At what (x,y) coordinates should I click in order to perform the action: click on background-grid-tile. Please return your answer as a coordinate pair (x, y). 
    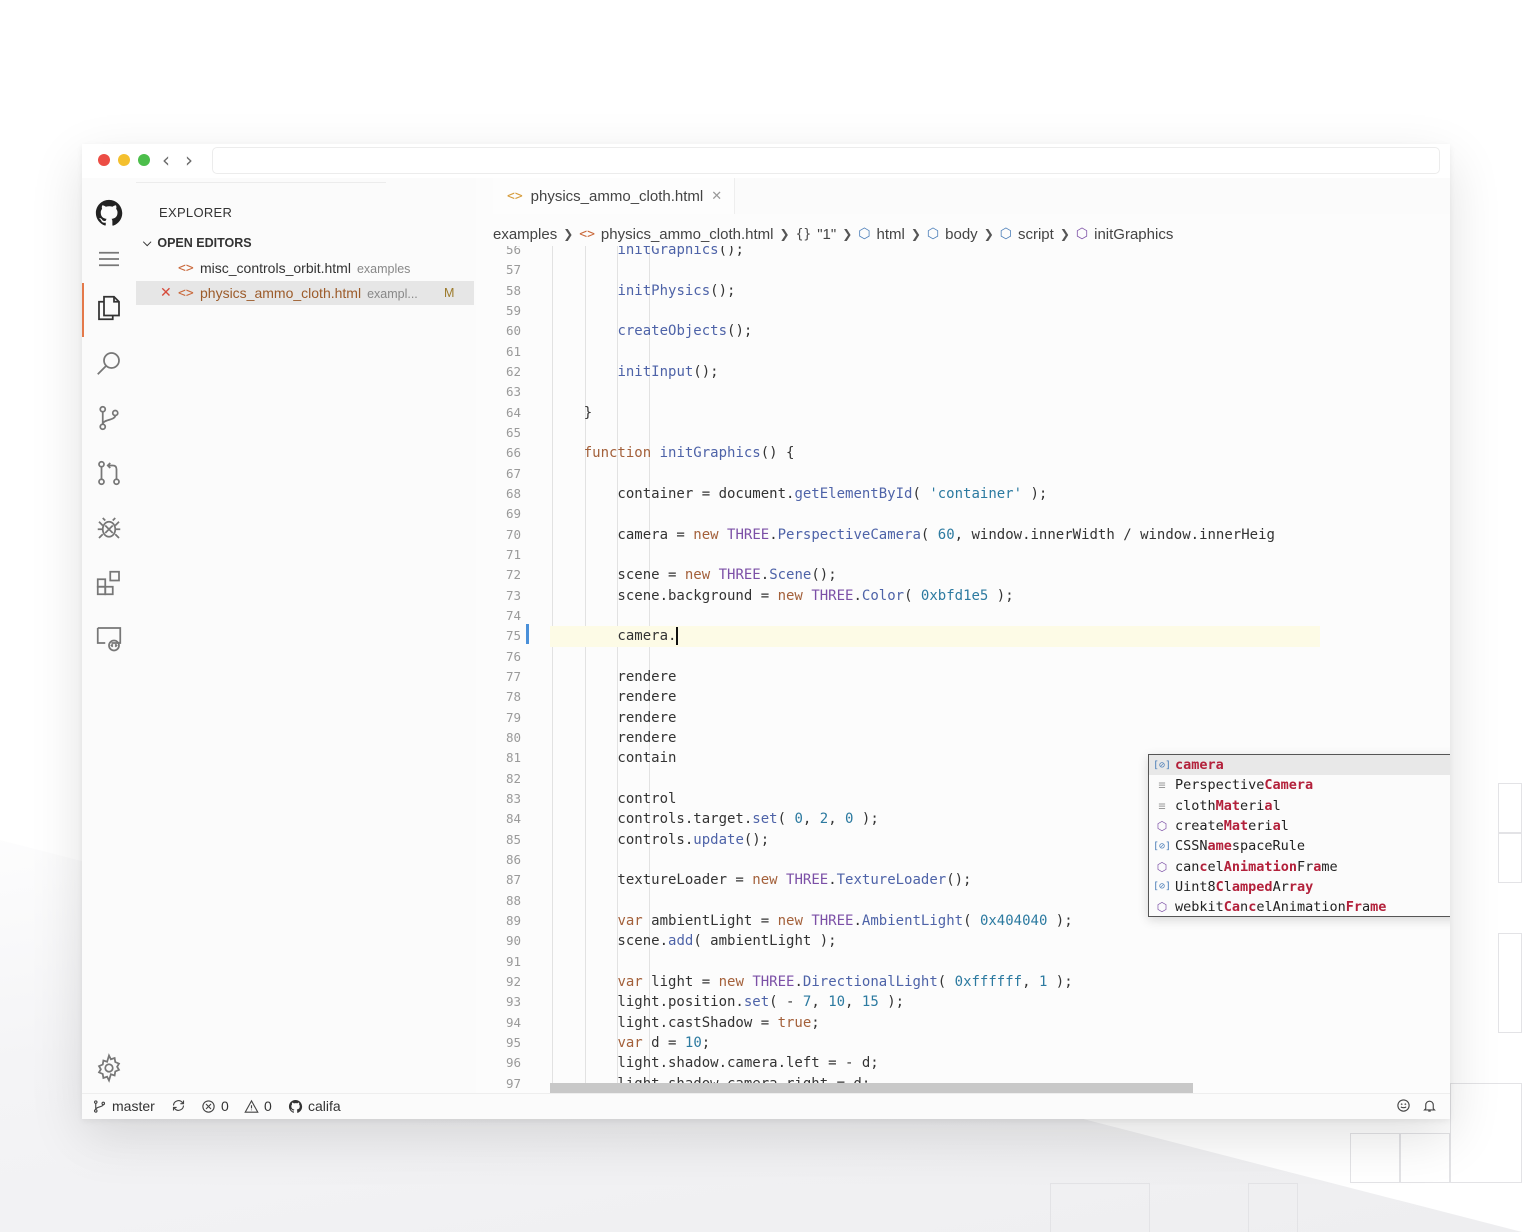
    Looking at the image, I should click on (1510, 983).